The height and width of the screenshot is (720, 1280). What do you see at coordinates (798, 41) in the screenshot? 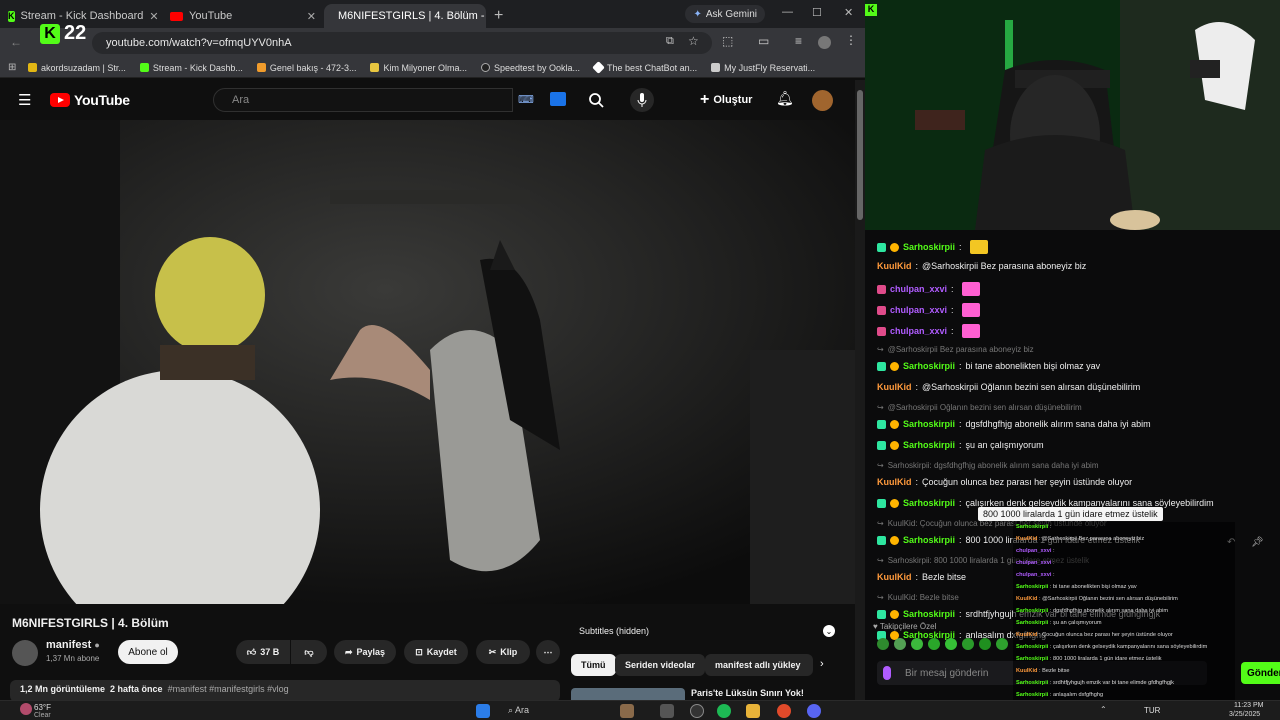
I see `media-icon: ≡` at bounding box center [798, 41].